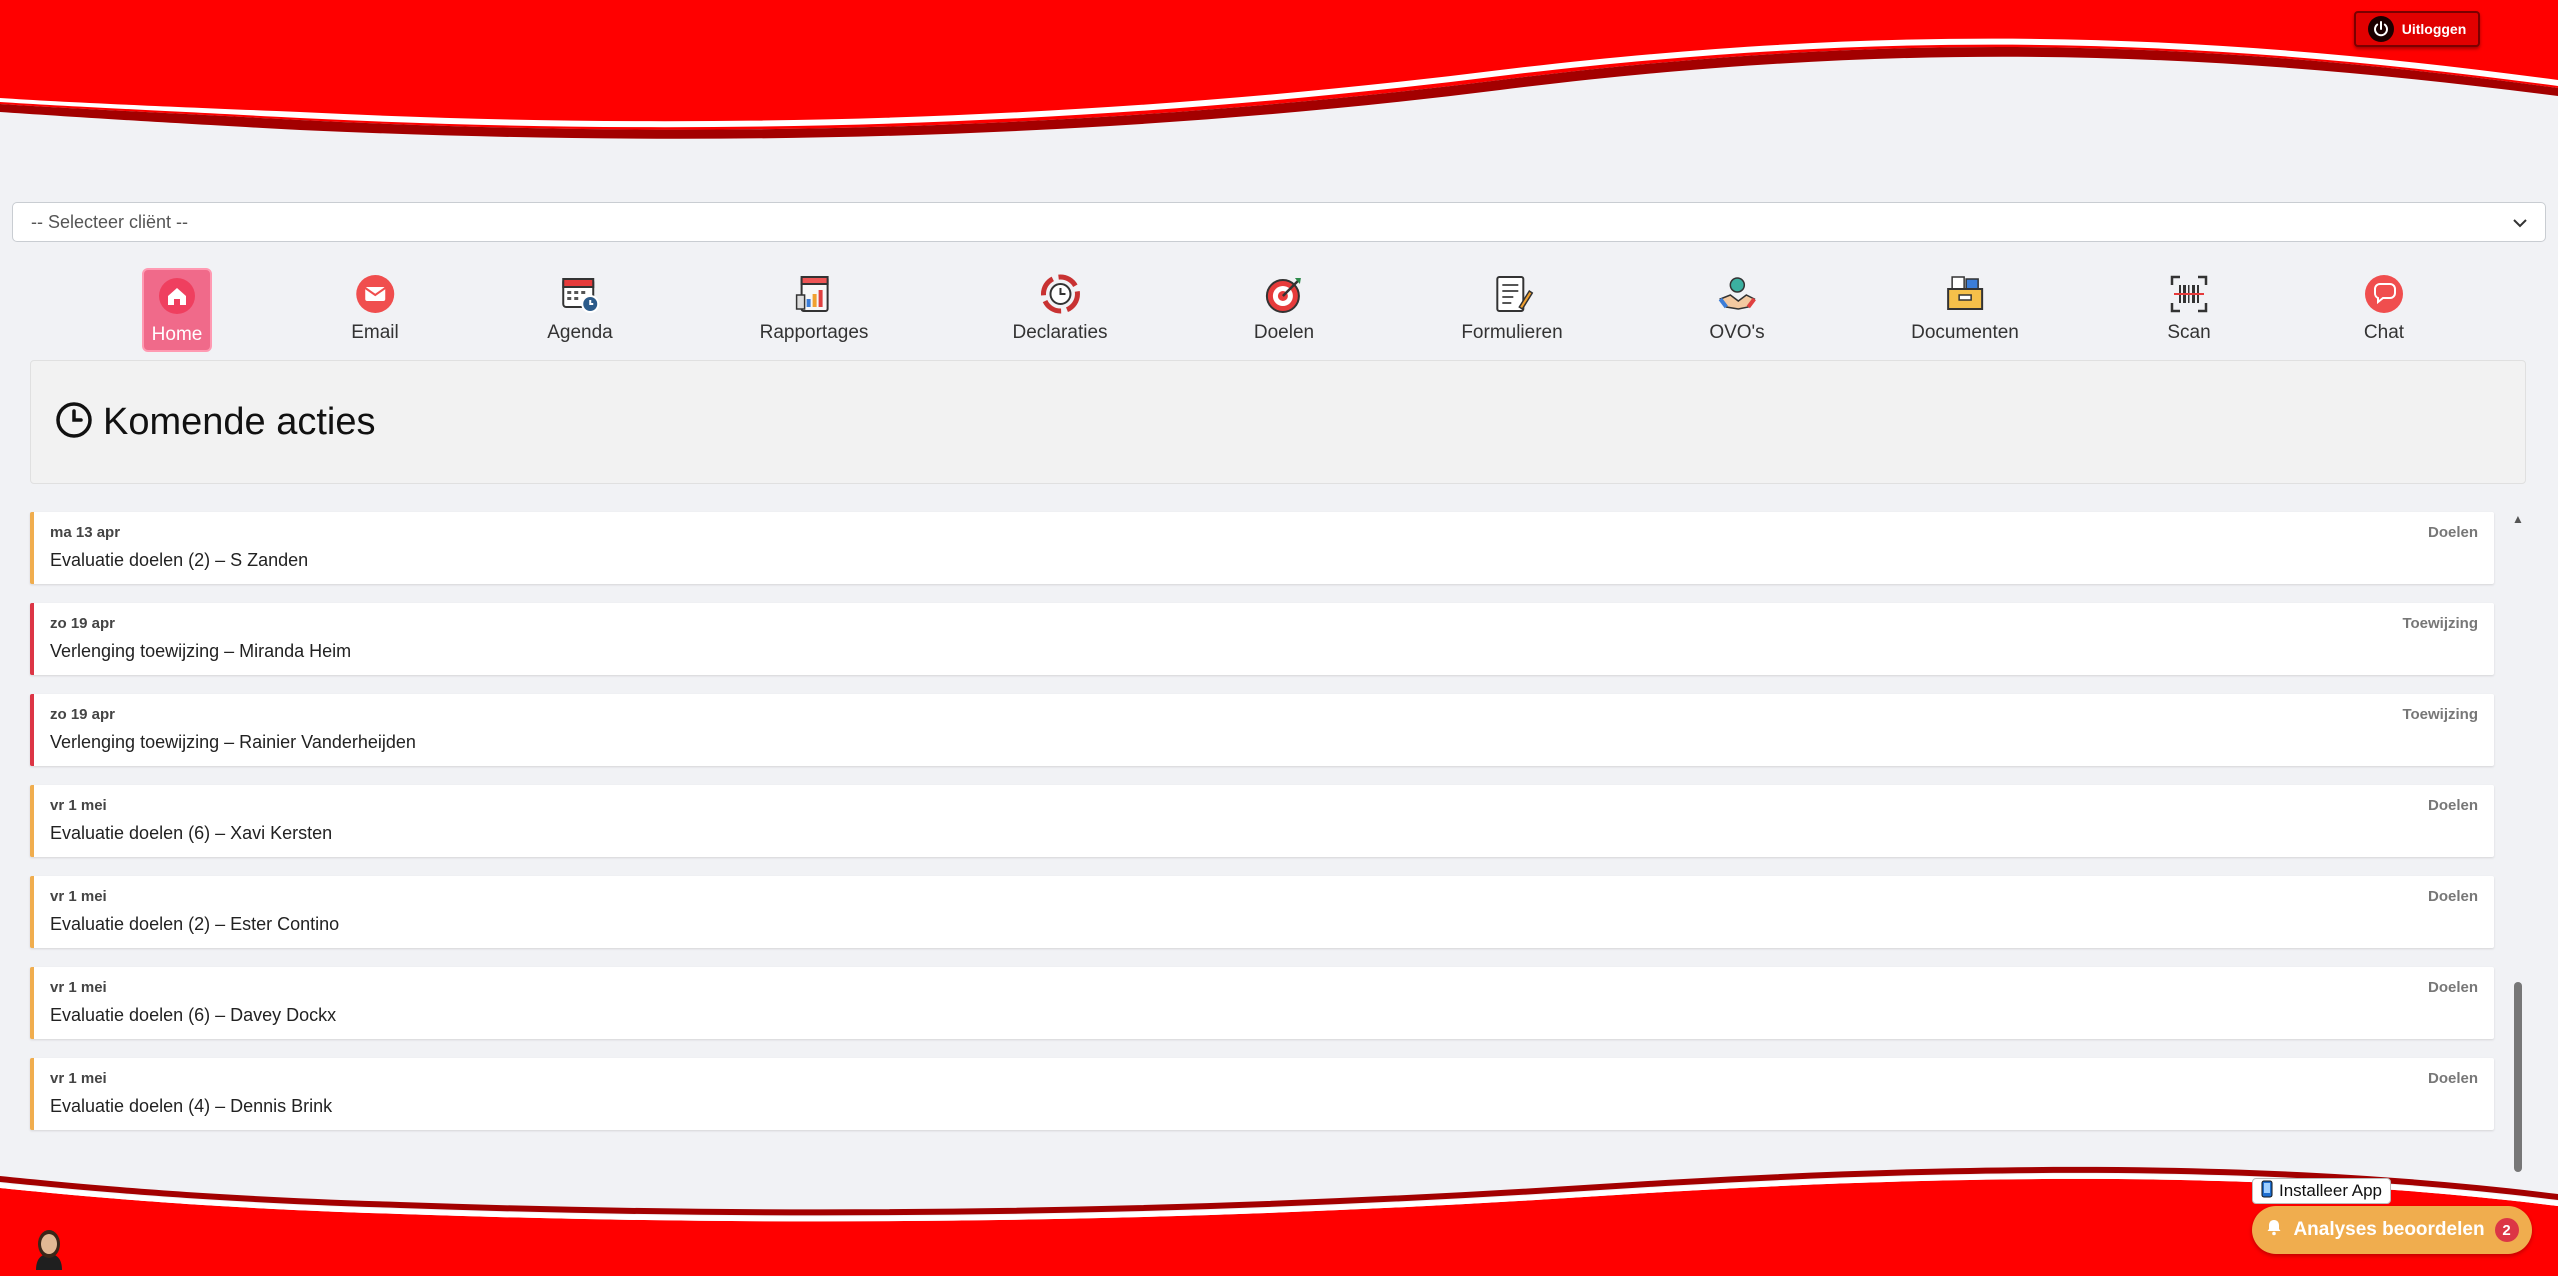 The image size is (2558, 1276). Describe the element at coordinates (814, 332) in the screenshot. I see `nav-rapportages-label: Rapportages` at that location.